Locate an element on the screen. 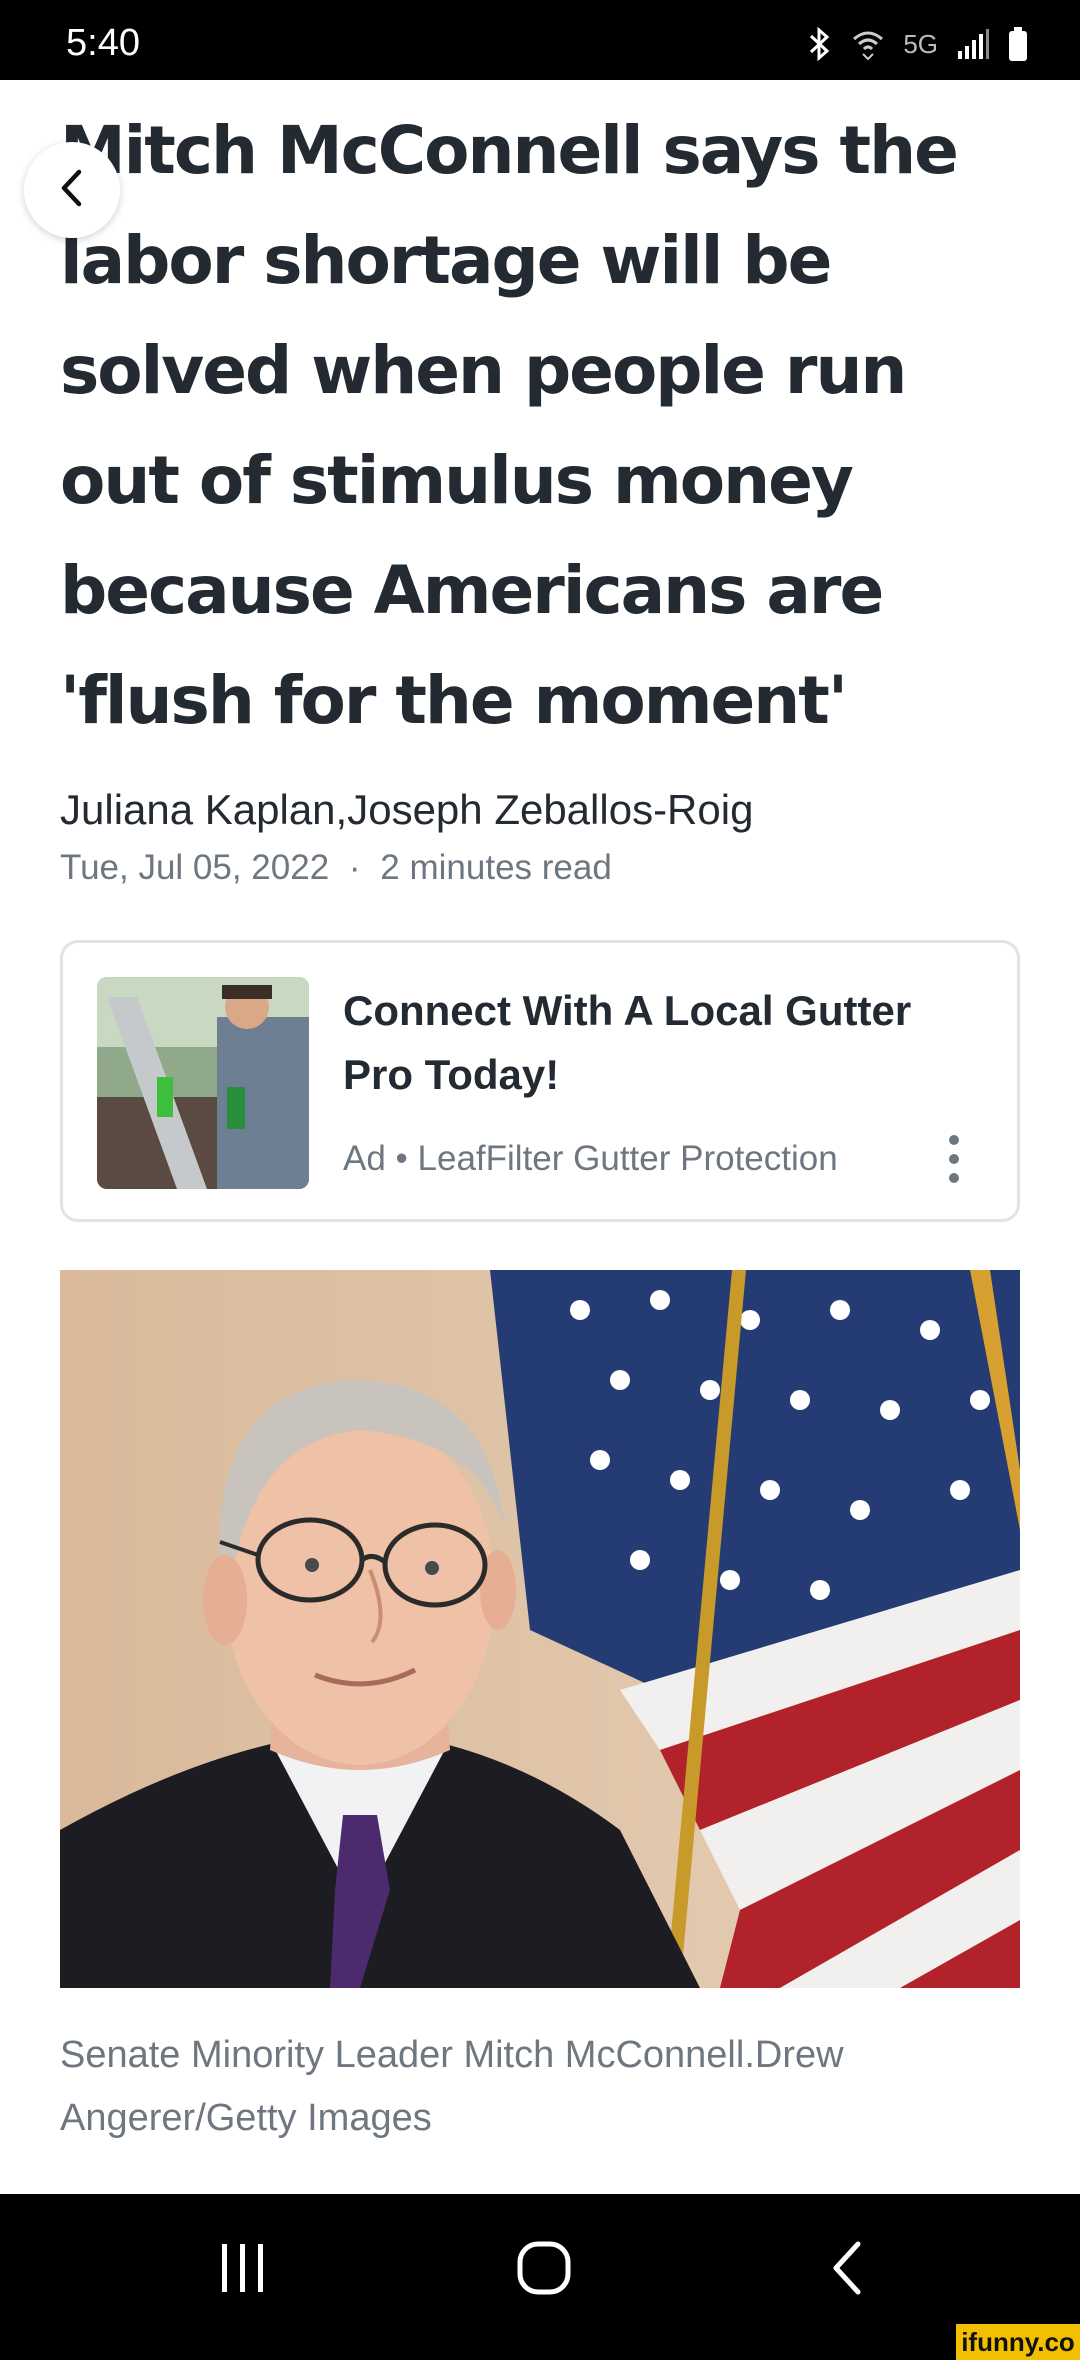  headline-line: Mitch McConnell says the is located at coordinates (509, 150).